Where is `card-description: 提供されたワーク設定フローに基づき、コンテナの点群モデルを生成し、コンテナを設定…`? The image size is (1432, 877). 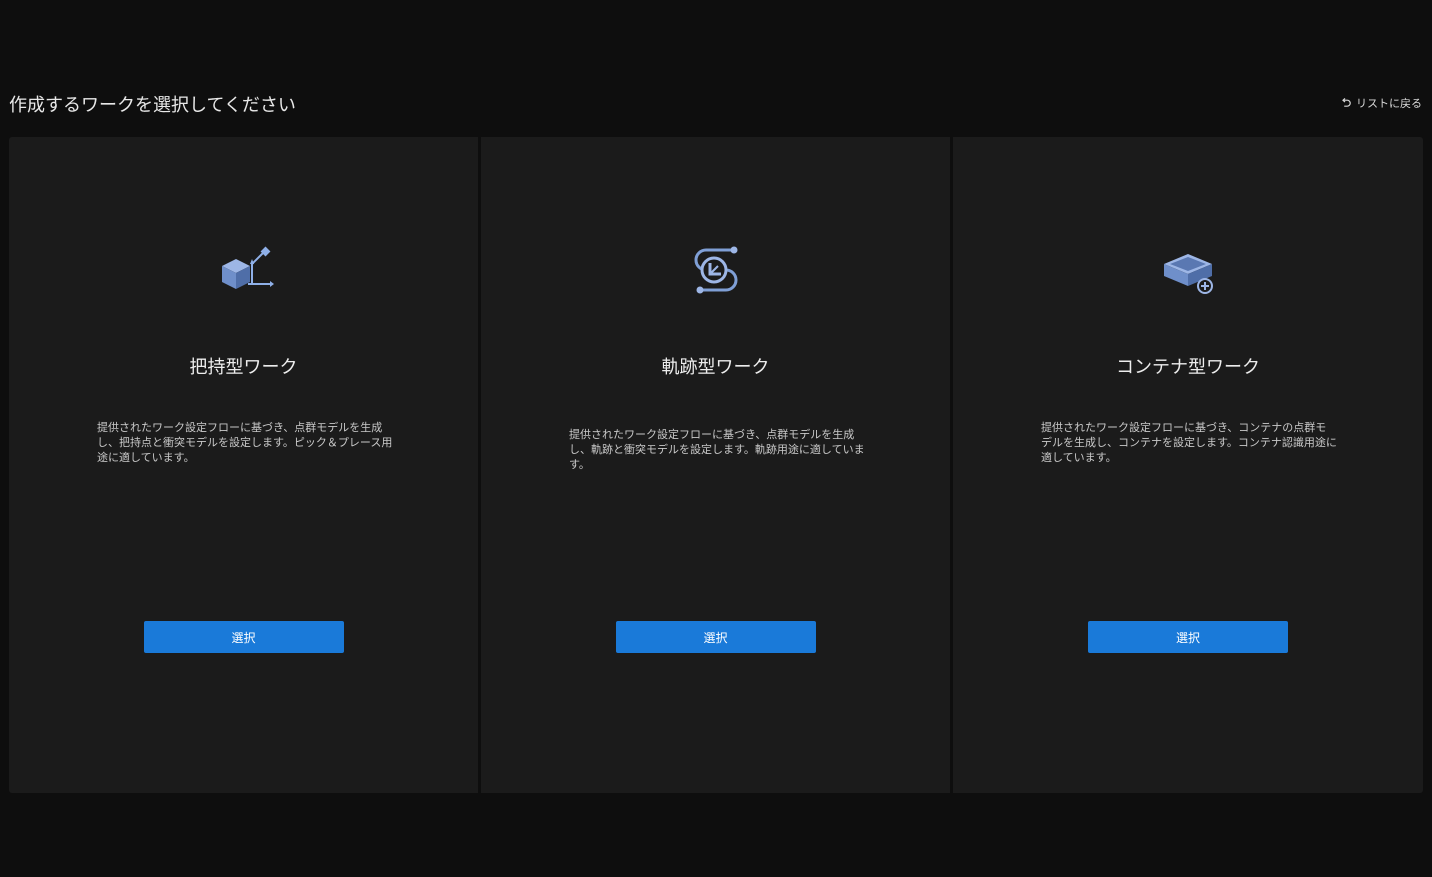
card-description: 提供されたワーク設定フローに基づき、コンテナの点群モデルを生成し、コンテナを設定… is located at coordinates (1189, 442).